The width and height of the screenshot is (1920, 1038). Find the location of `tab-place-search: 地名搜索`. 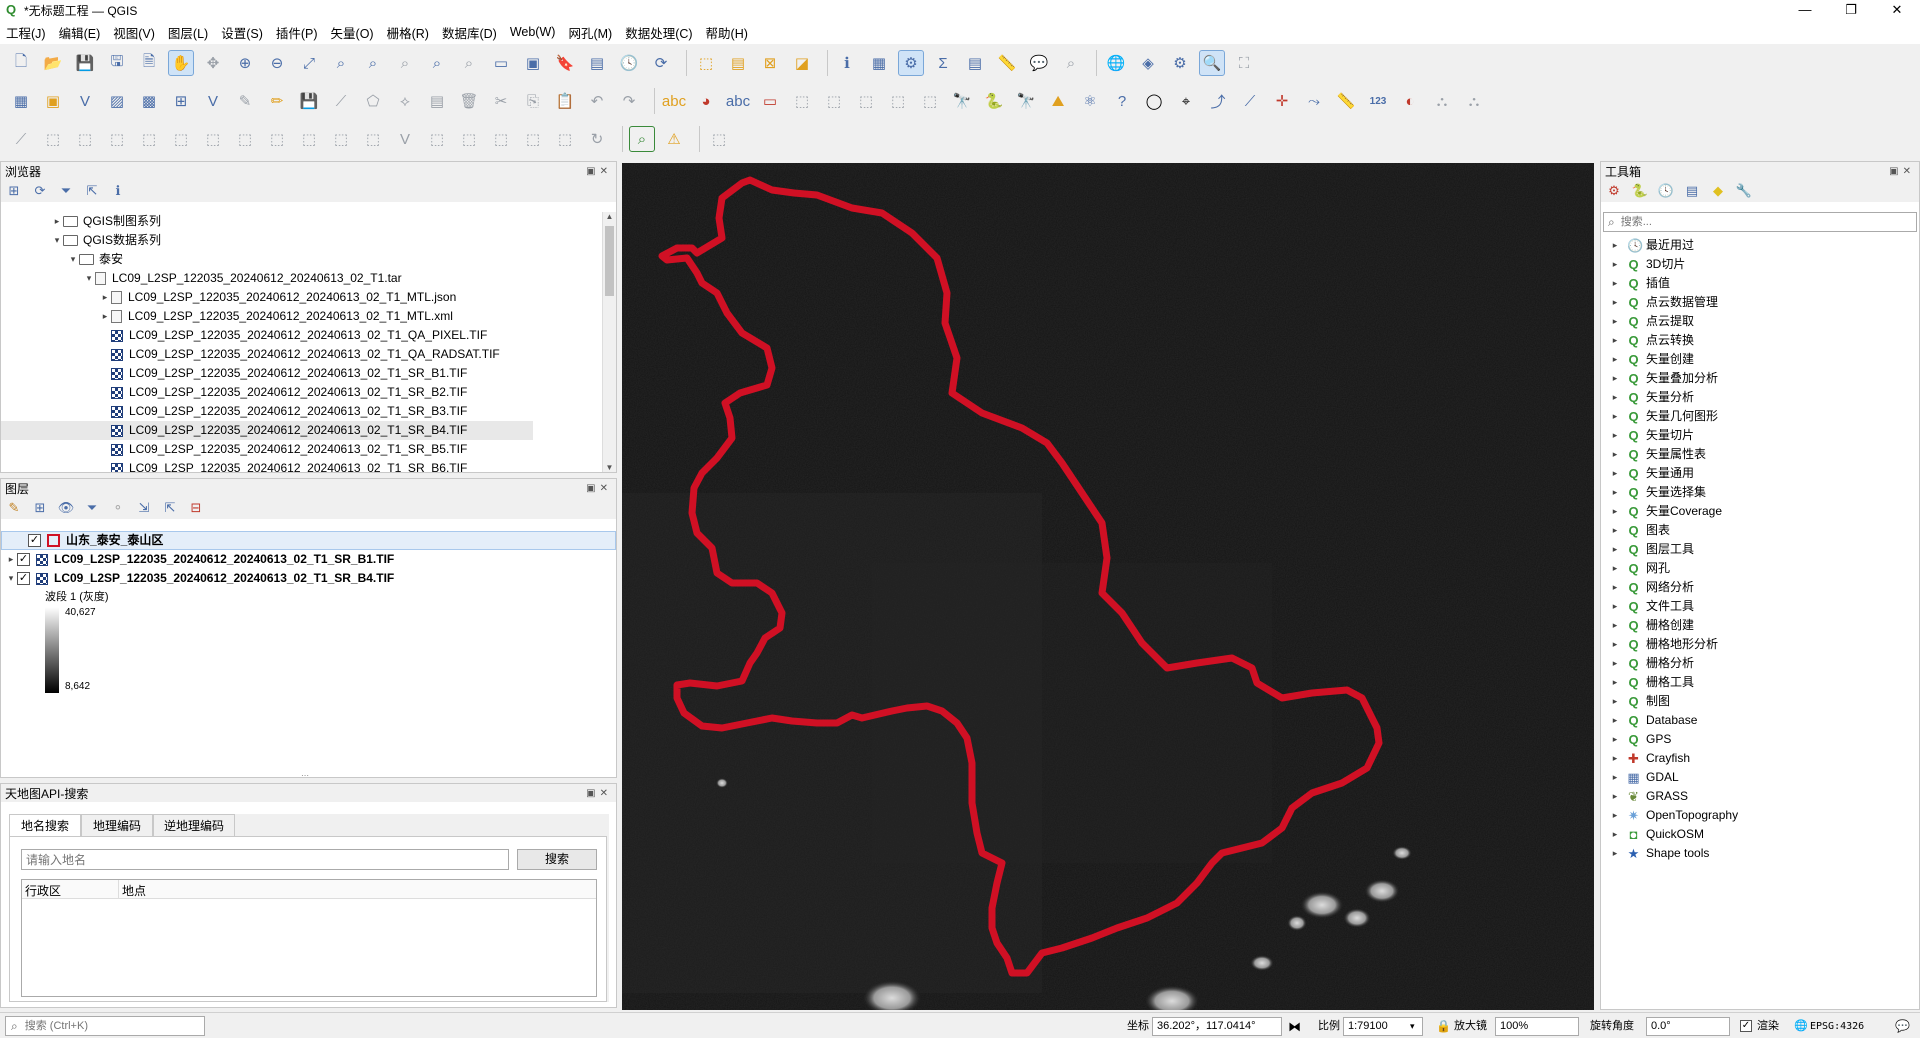

tab-place-search: 地名搜索 is located at coordinates (45, 825).